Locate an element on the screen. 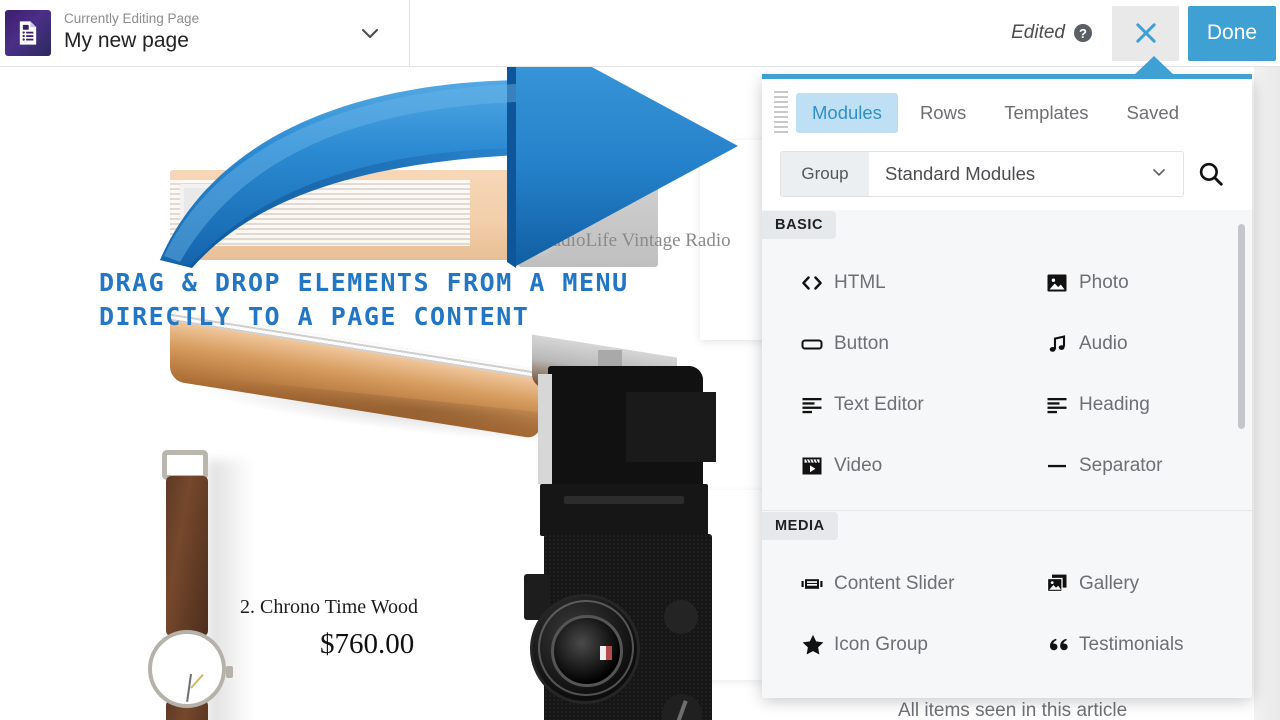 The image size is (1280, 720). tab-rows: Rows is located at coordinates (943, 113).